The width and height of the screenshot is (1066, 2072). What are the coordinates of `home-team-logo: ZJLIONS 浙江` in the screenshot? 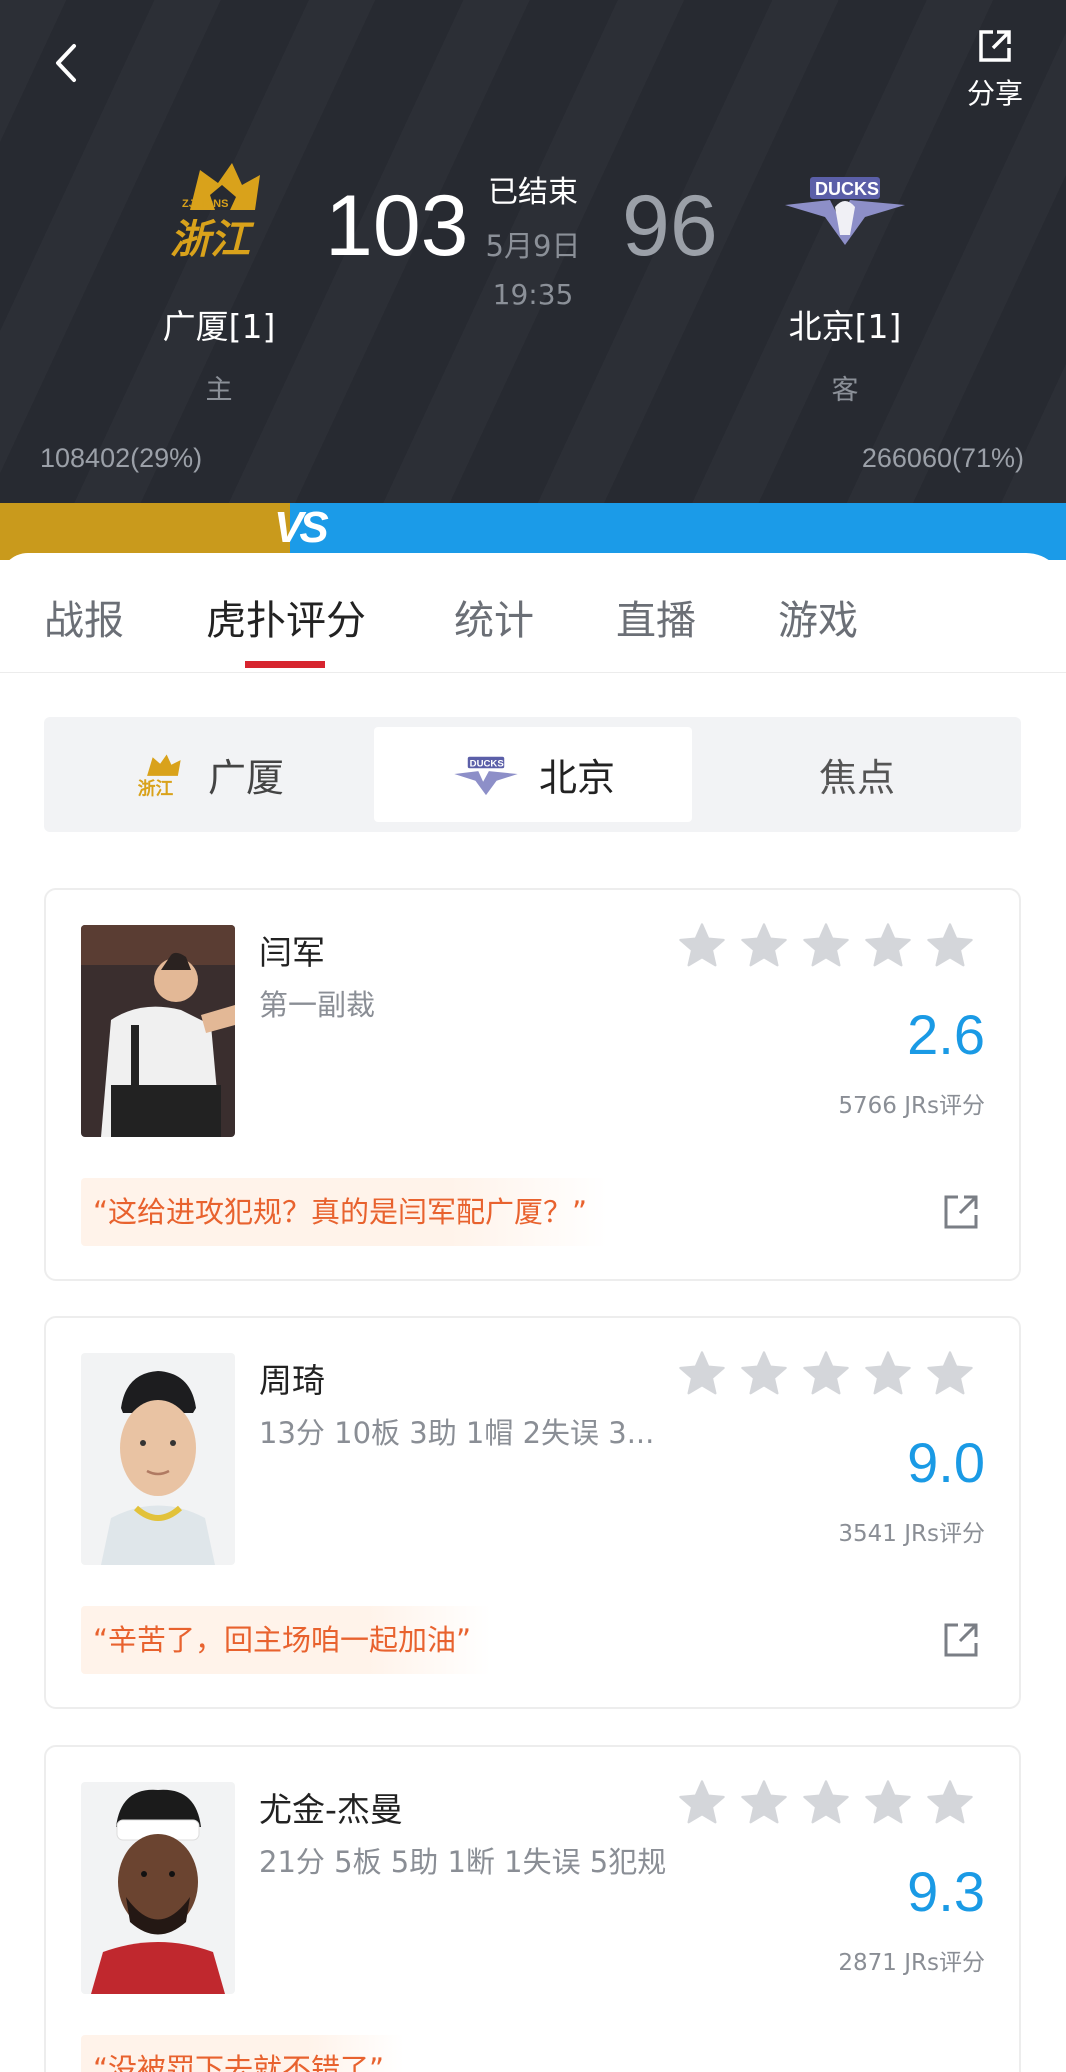 It's located at (220, 210).